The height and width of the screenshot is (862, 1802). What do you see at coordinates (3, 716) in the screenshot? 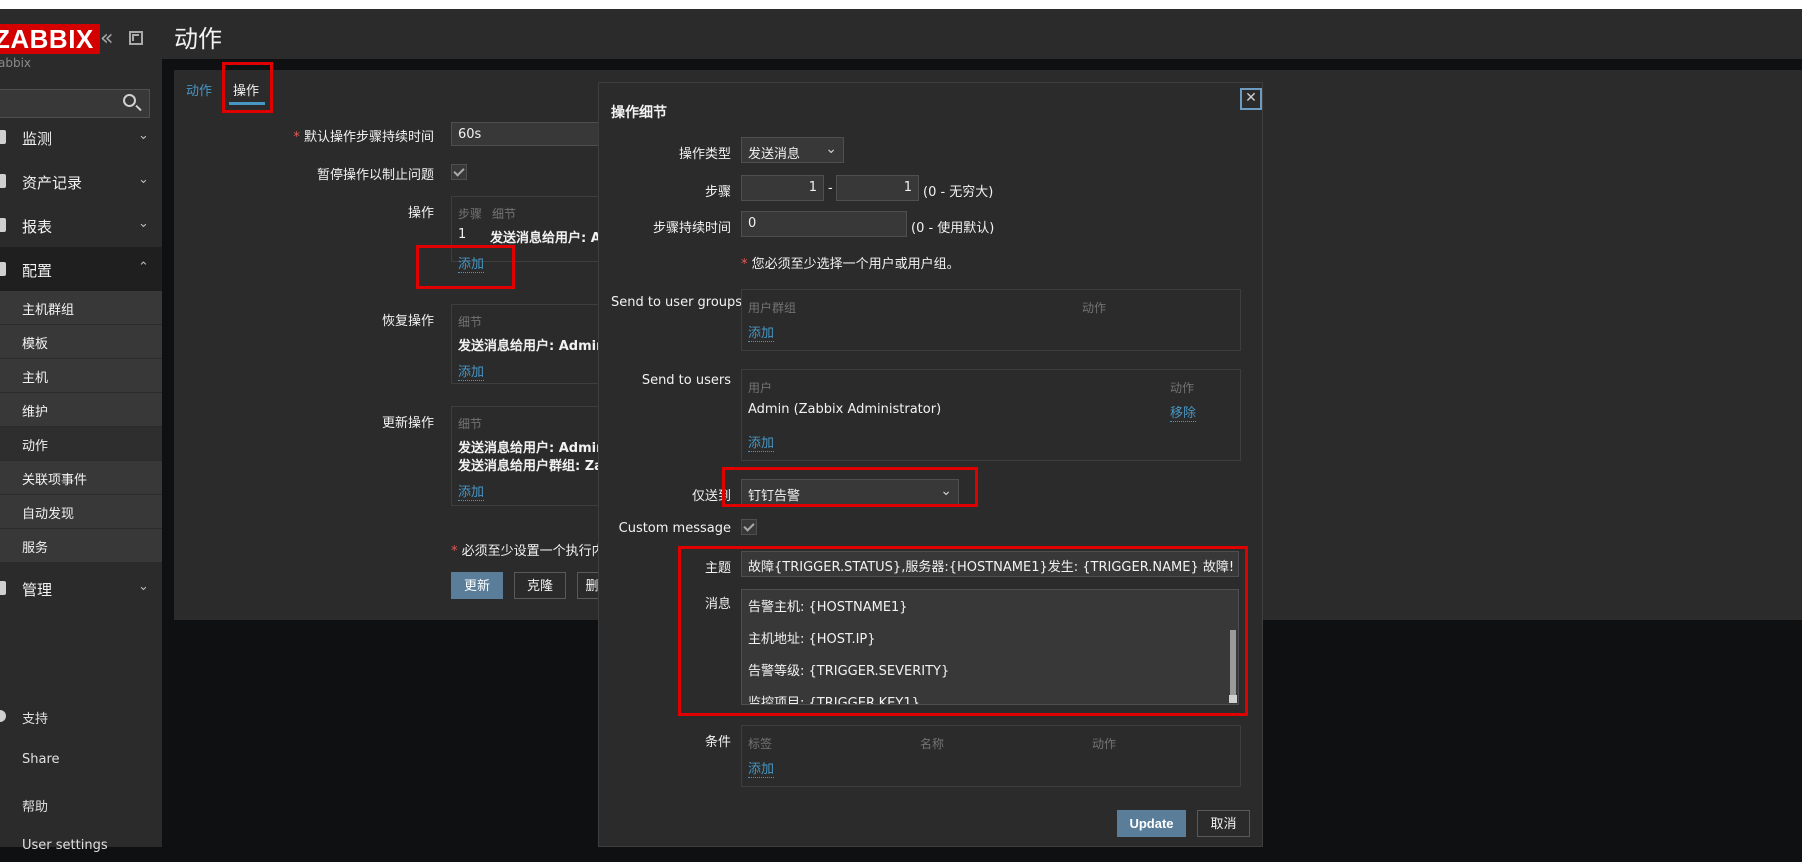
I see `support-icon` at bounding box center [3, 716].